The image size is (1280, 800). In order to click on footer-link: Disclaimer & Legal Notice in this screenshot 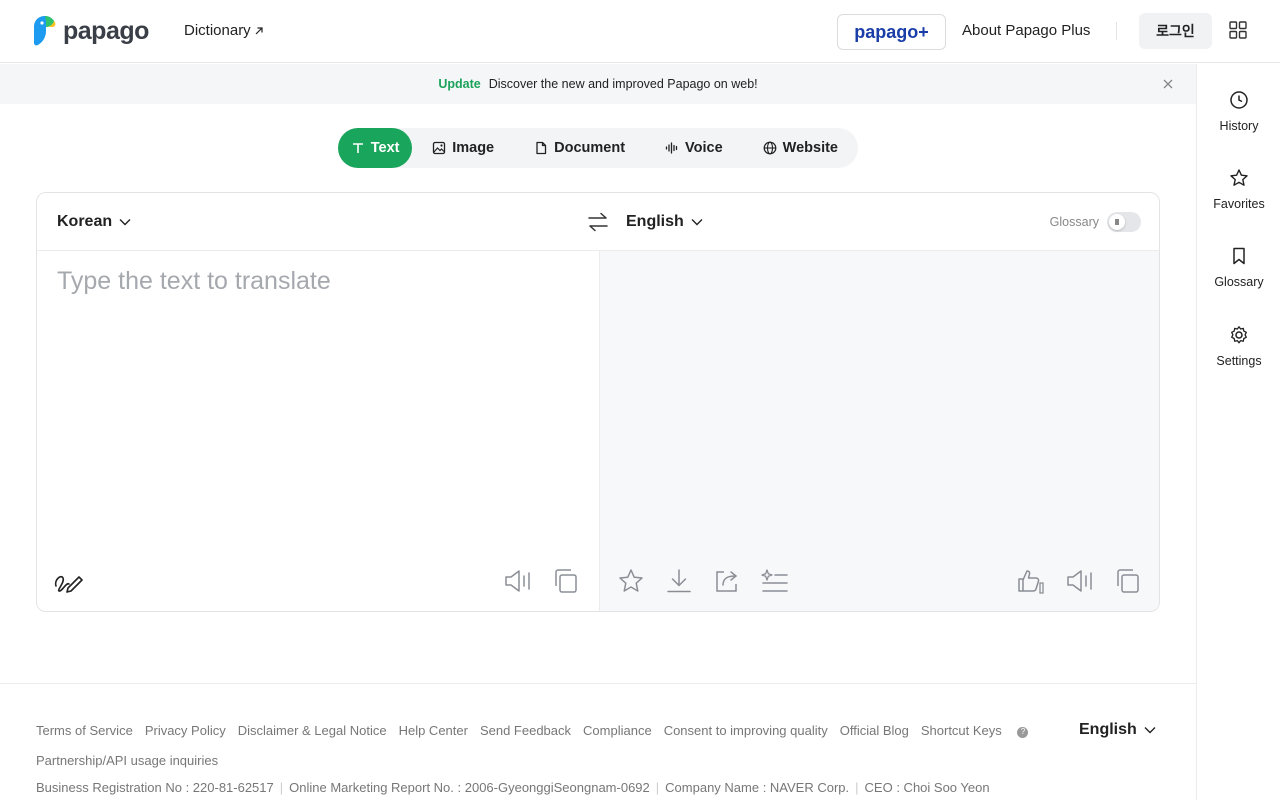, I will do `click(312, 730)`.